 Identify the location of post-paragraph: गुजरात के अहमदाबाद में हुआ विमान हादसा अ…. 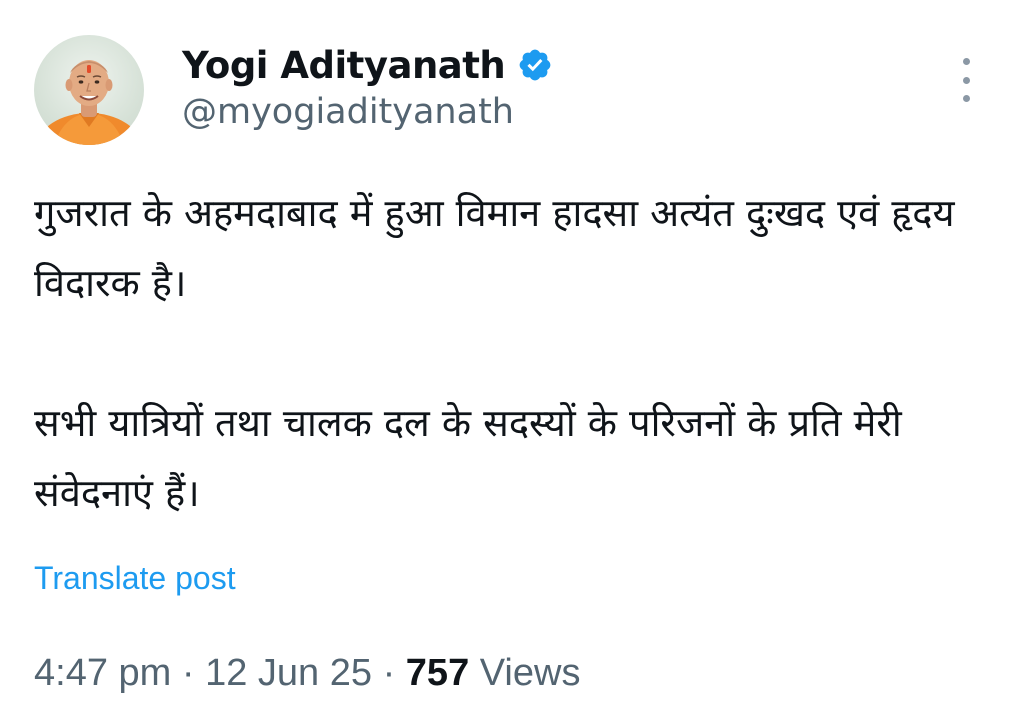
(494, 248).